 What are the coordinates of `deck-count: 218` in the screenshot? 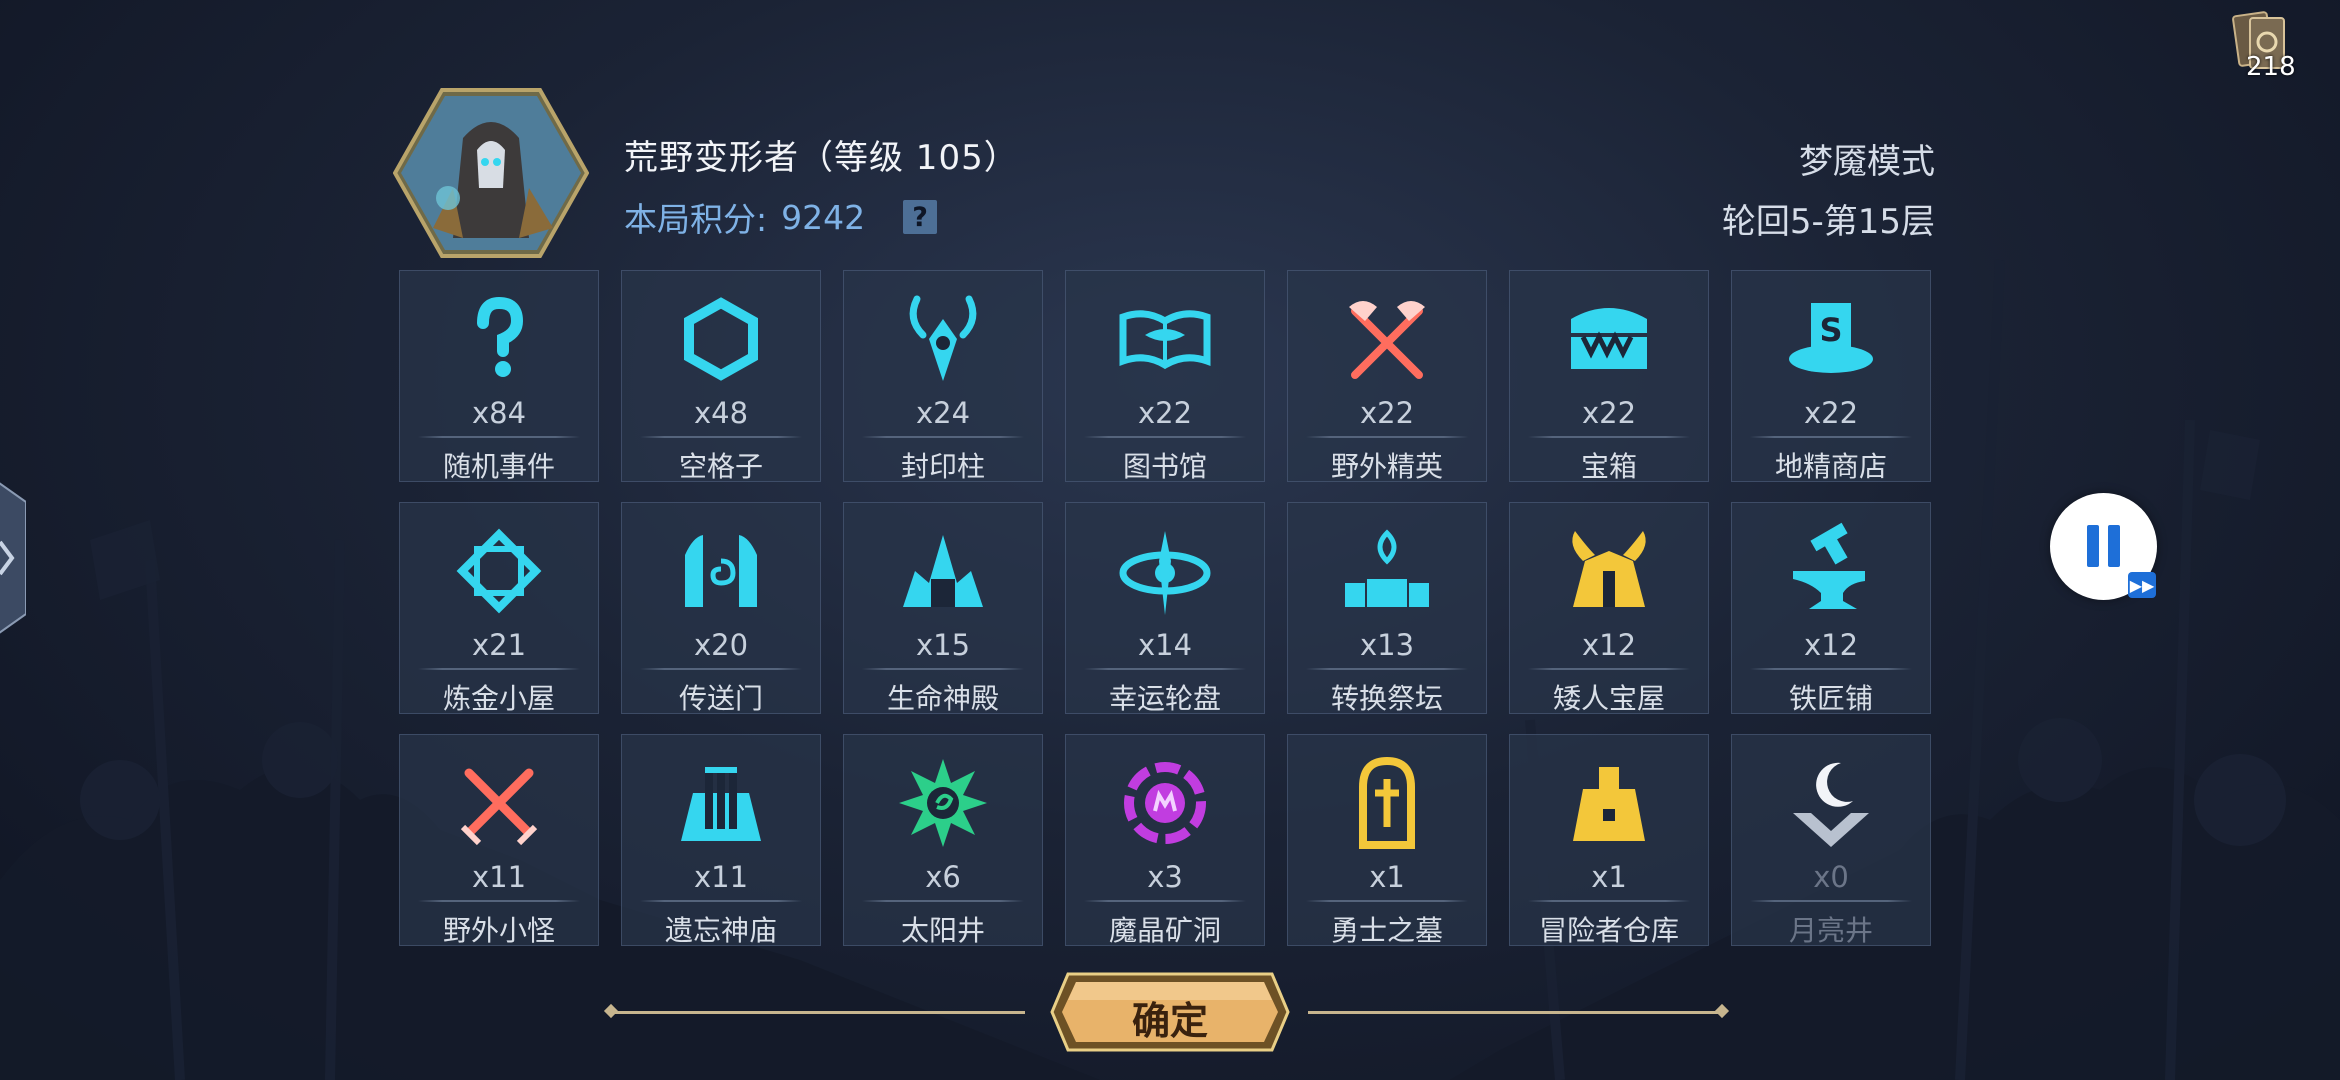 It's located at (2271, 67).